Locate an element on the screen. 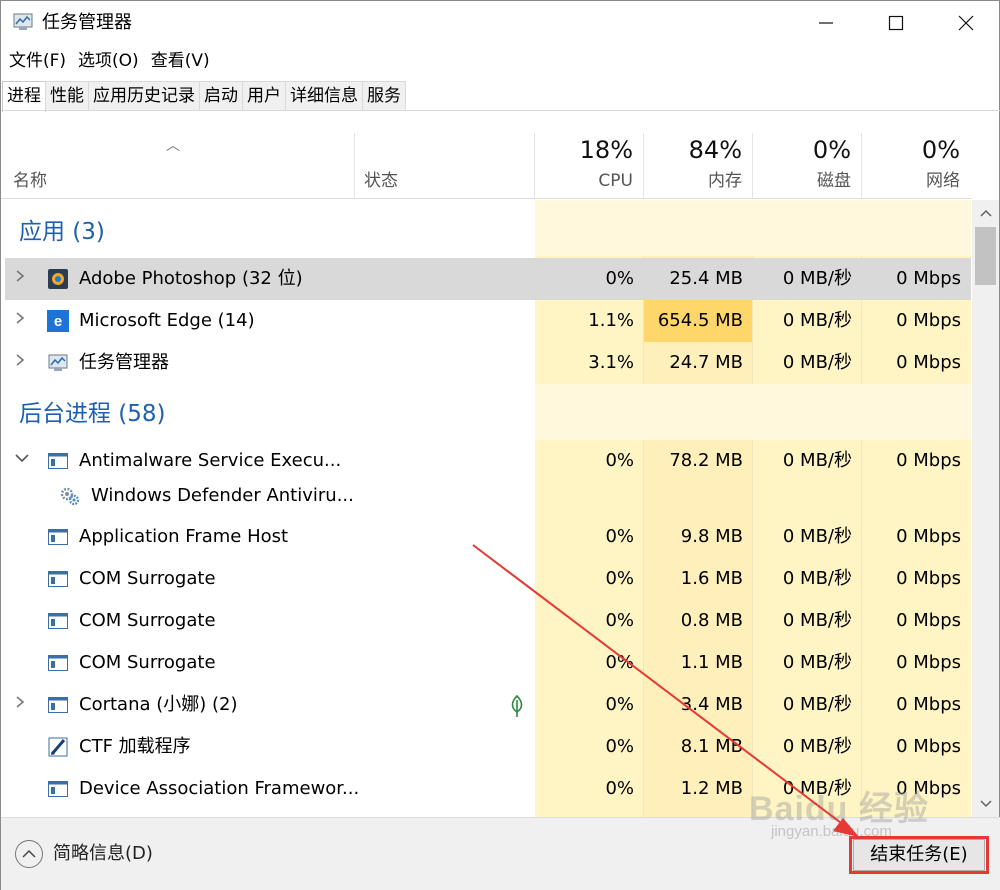 This screenshot has height=890, width=1000. tab-processes: 进程 is located at coordinates (24, 96).